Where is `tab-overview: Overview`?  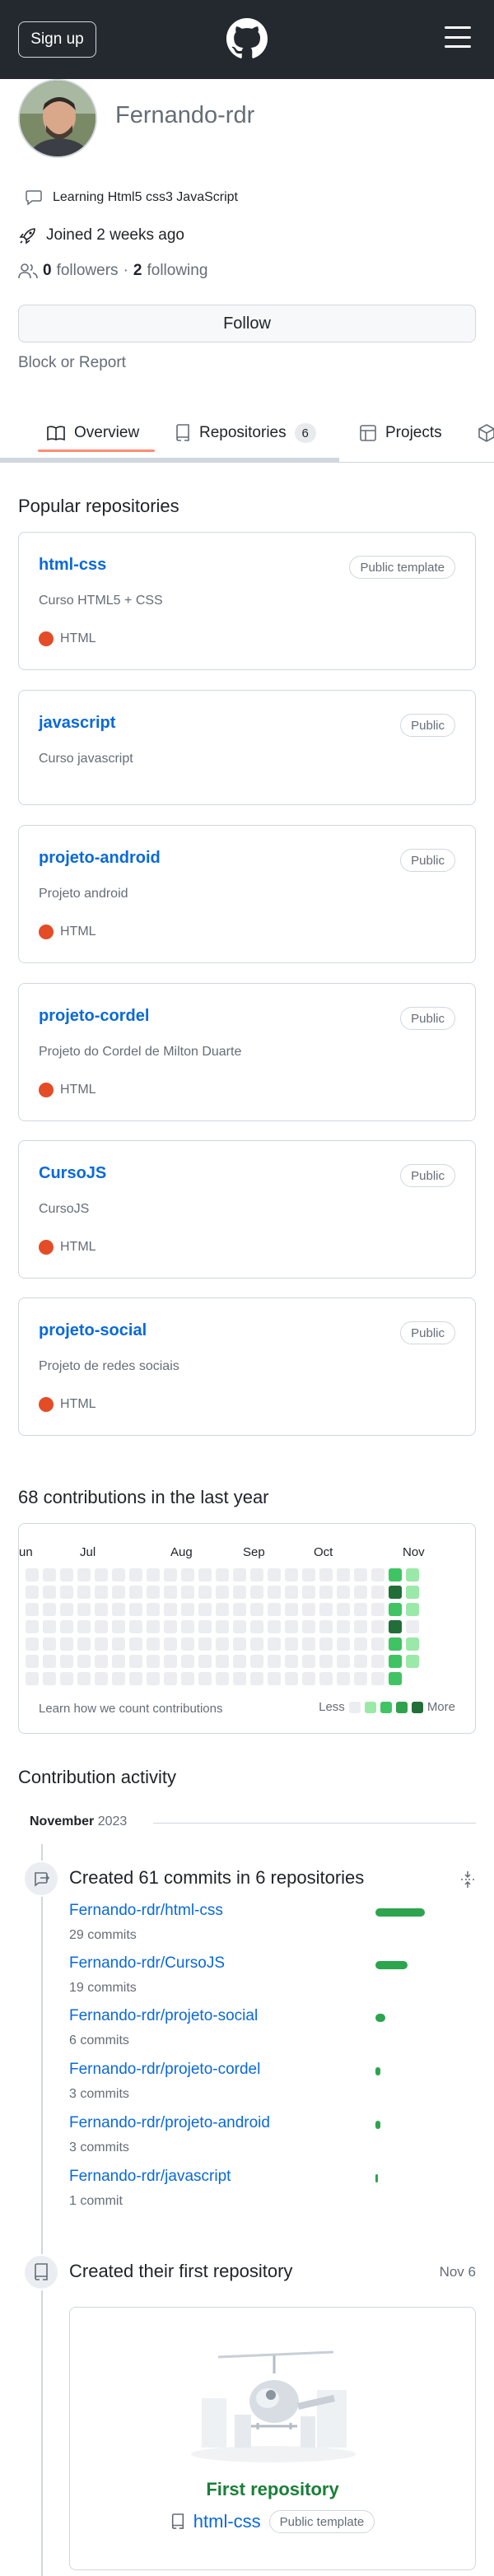 tab-overview: Overview is located at coordinates (92, 433).